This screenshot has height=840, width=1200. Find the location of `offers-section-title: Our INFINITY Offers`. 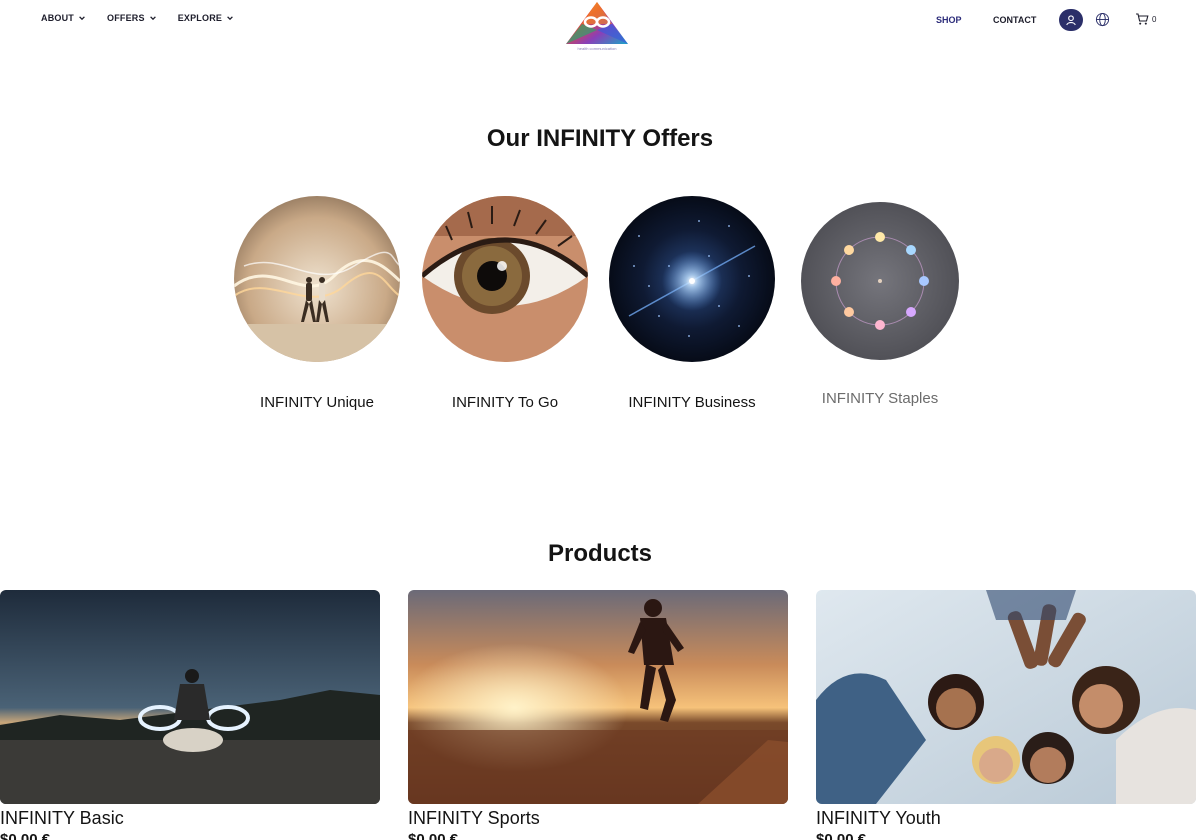

offers-section-title: Our INFINITY Offers is located at coordinates (600, 138).